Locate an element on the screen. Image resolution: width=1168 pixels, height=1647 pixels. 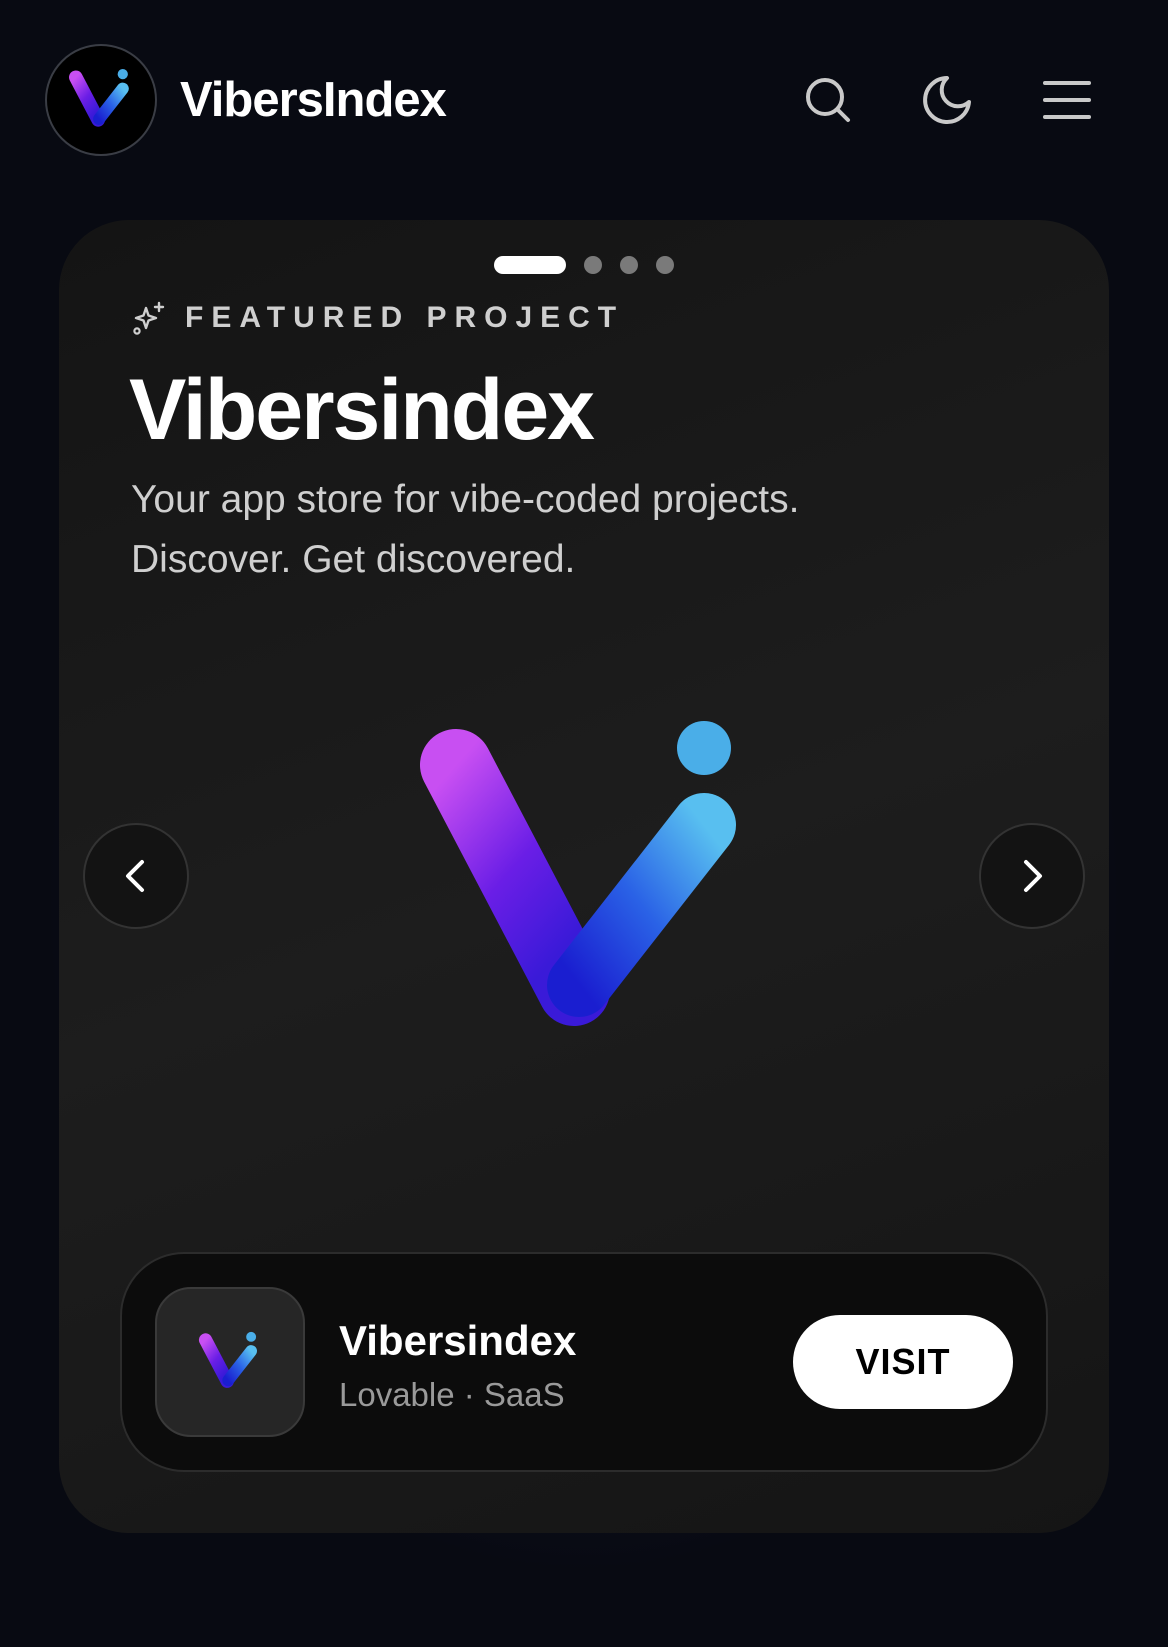
carousel-prev-button is located at coordinates (136, 876).